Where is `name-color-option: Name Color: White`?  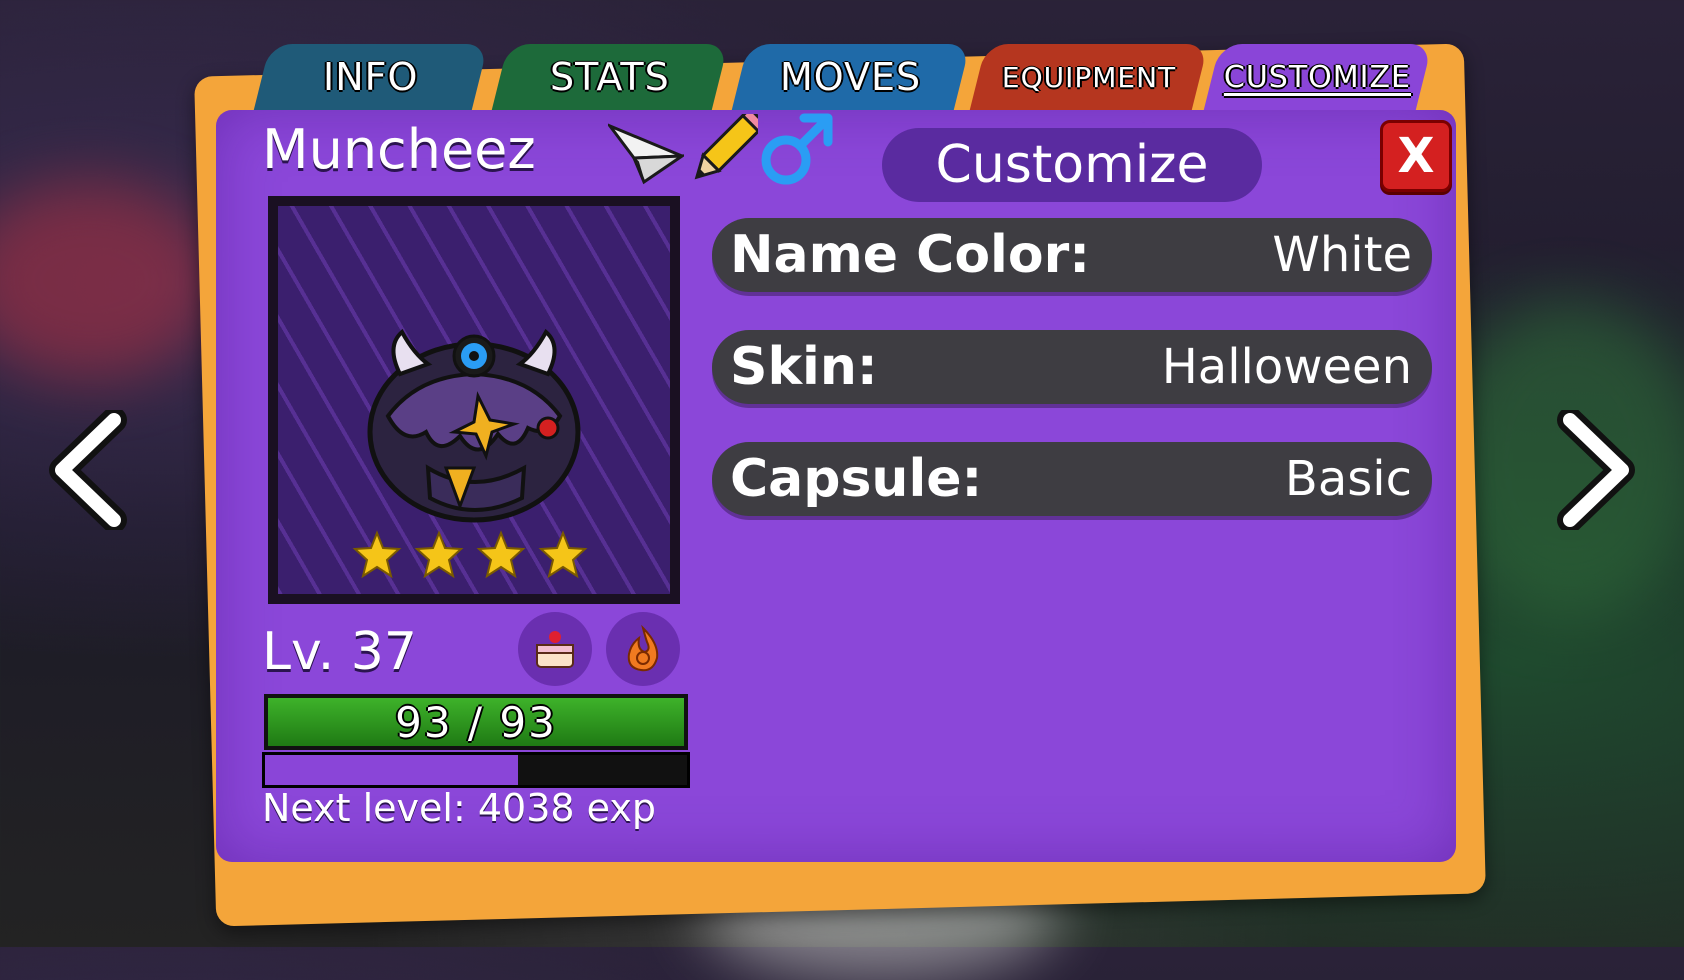
name-color-option: Name Color: White is located at coordinates (1072, 255).